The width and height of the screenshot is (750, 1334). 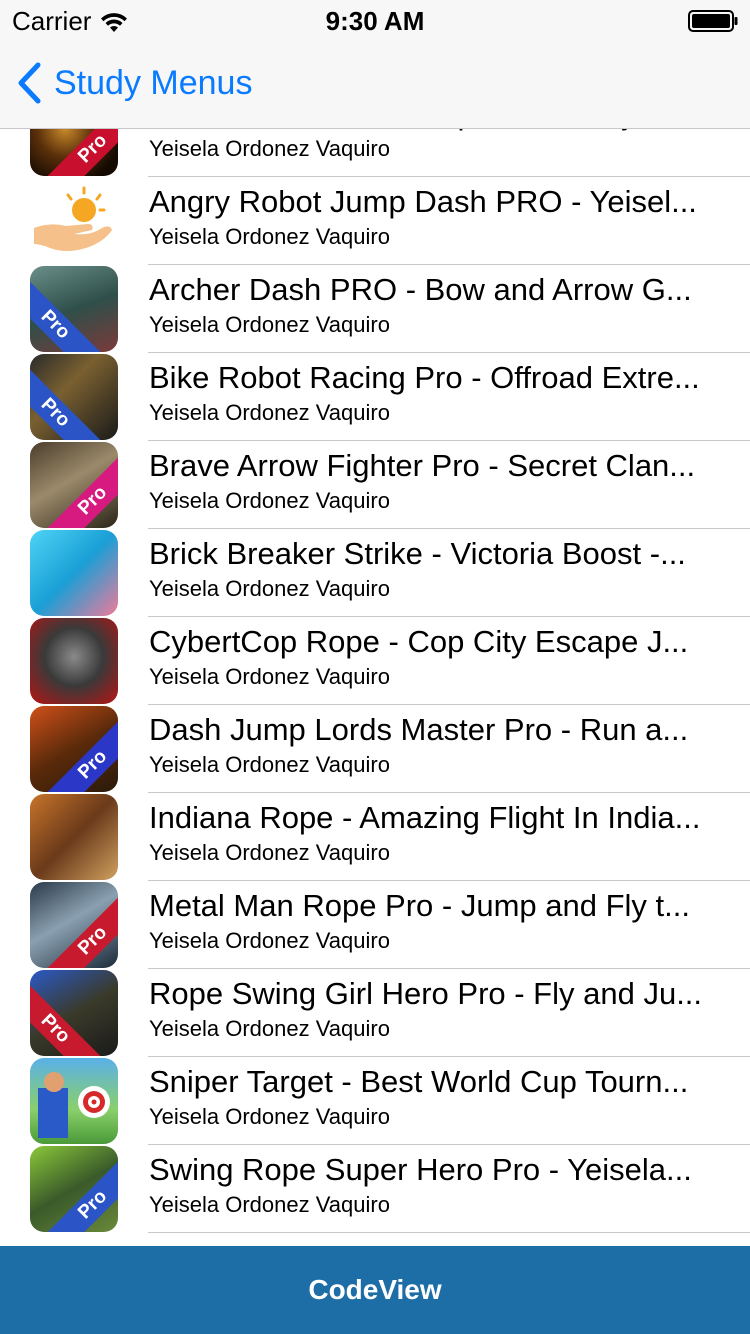 I want to click on chevron-left-icon, so click(x=29, y=83).